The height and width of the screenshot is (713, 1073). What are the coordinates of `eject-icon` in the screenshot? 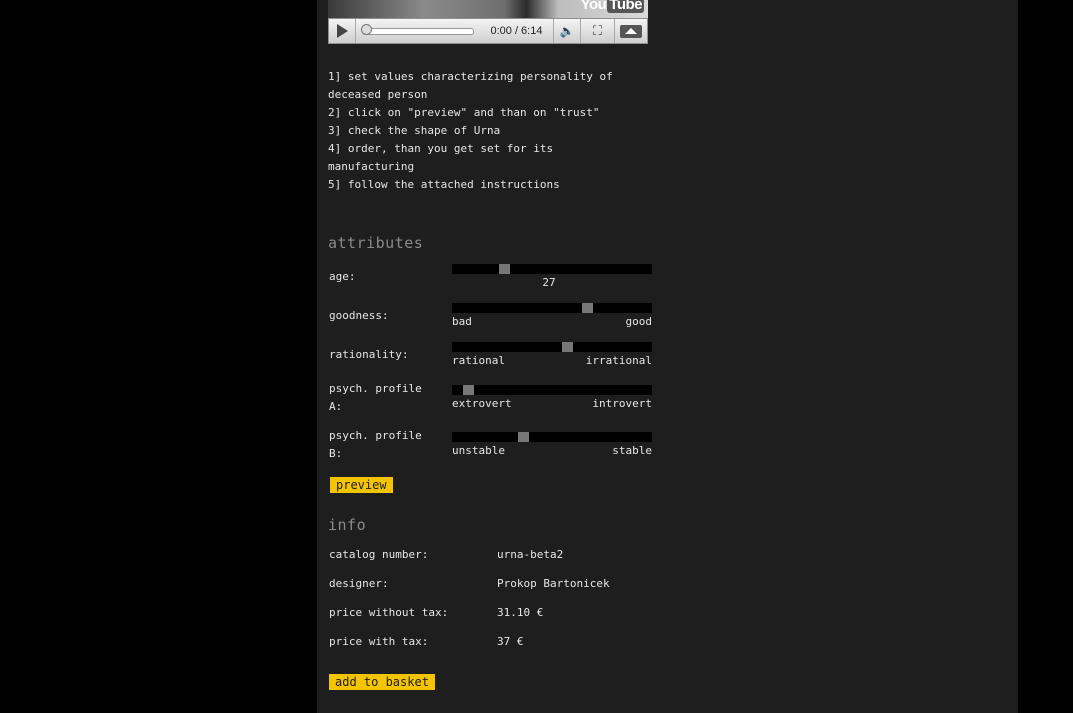 It's located at (630, 31).